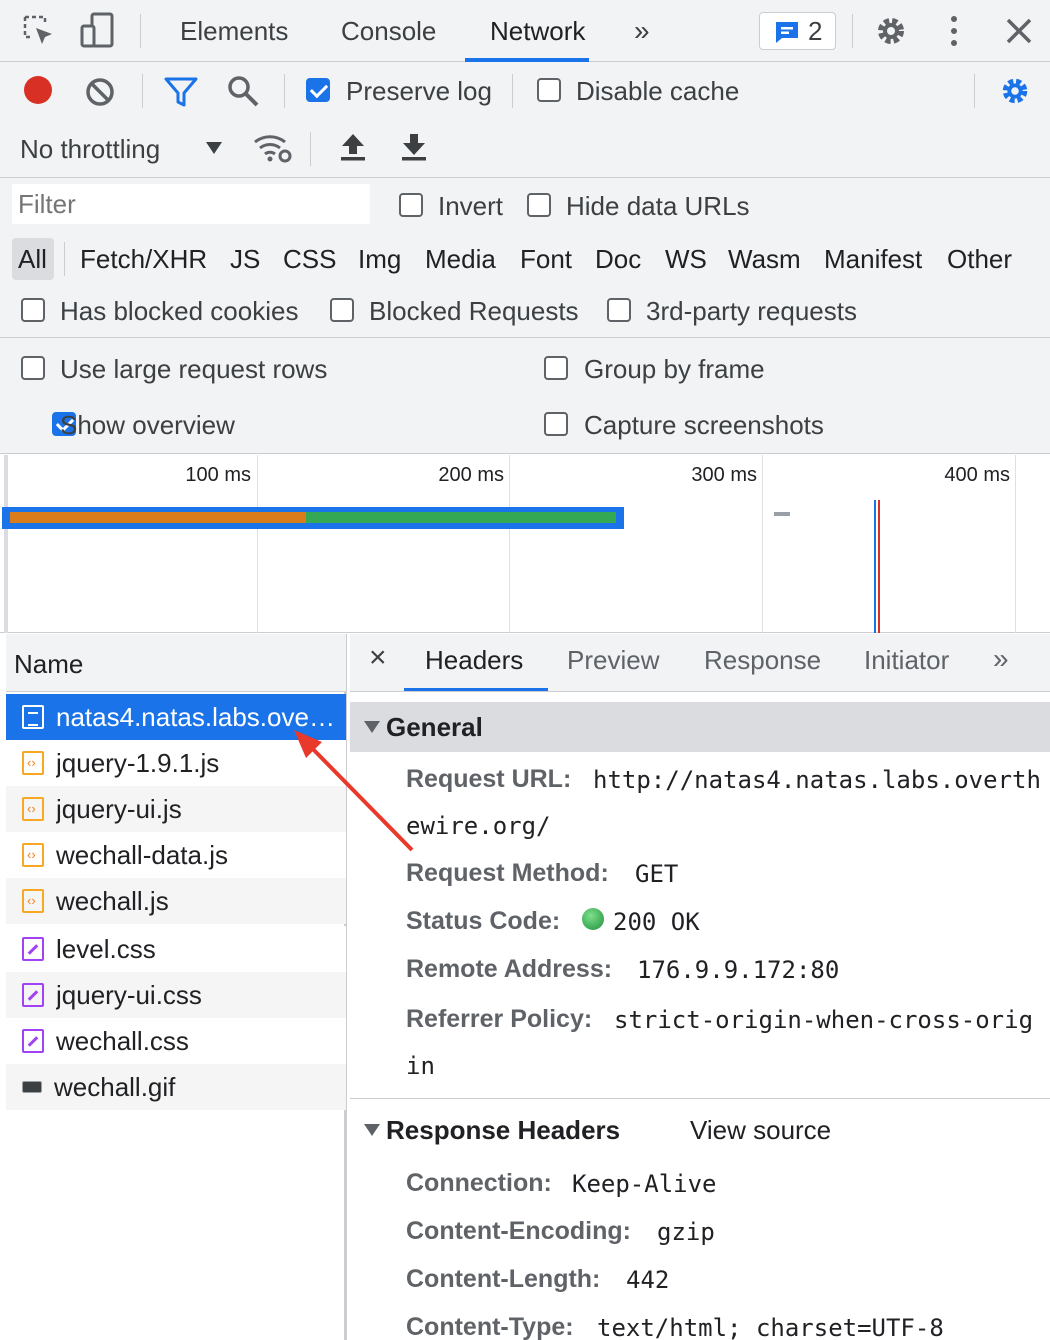  What do you see at coordinates (414, 147) in the screenshot?
I see `export-har-download-icon` at bounding box center [414, 147].